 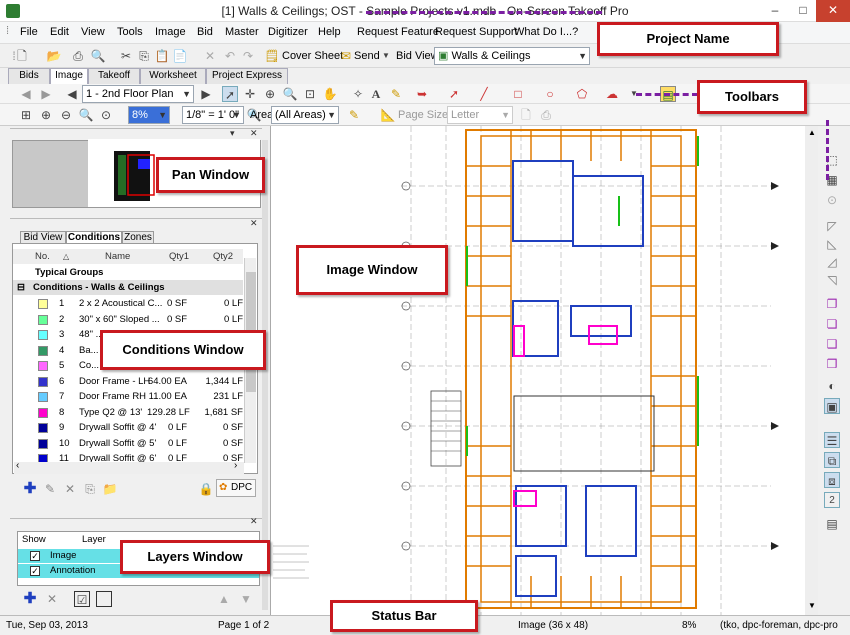 What do you see at coordinates (476, 32) in the screenshot?
I see `menu-request-support: Request Support` at bounding box center [476, 32].